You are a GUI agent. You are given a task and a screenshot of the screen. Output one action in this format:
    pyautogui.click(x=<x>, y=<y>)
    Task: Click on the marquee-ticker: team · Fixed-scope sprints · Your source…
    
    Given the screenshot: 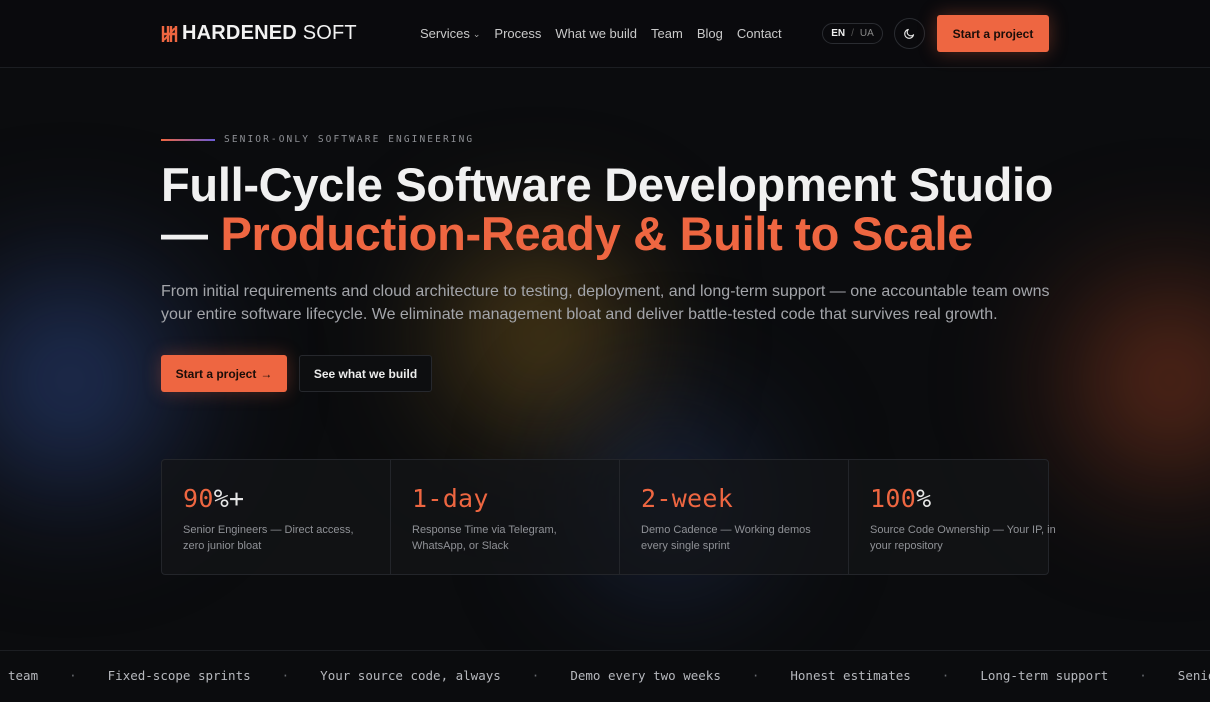 What is the action you would take?
    pyautogui.click(x=605, y=676)
    